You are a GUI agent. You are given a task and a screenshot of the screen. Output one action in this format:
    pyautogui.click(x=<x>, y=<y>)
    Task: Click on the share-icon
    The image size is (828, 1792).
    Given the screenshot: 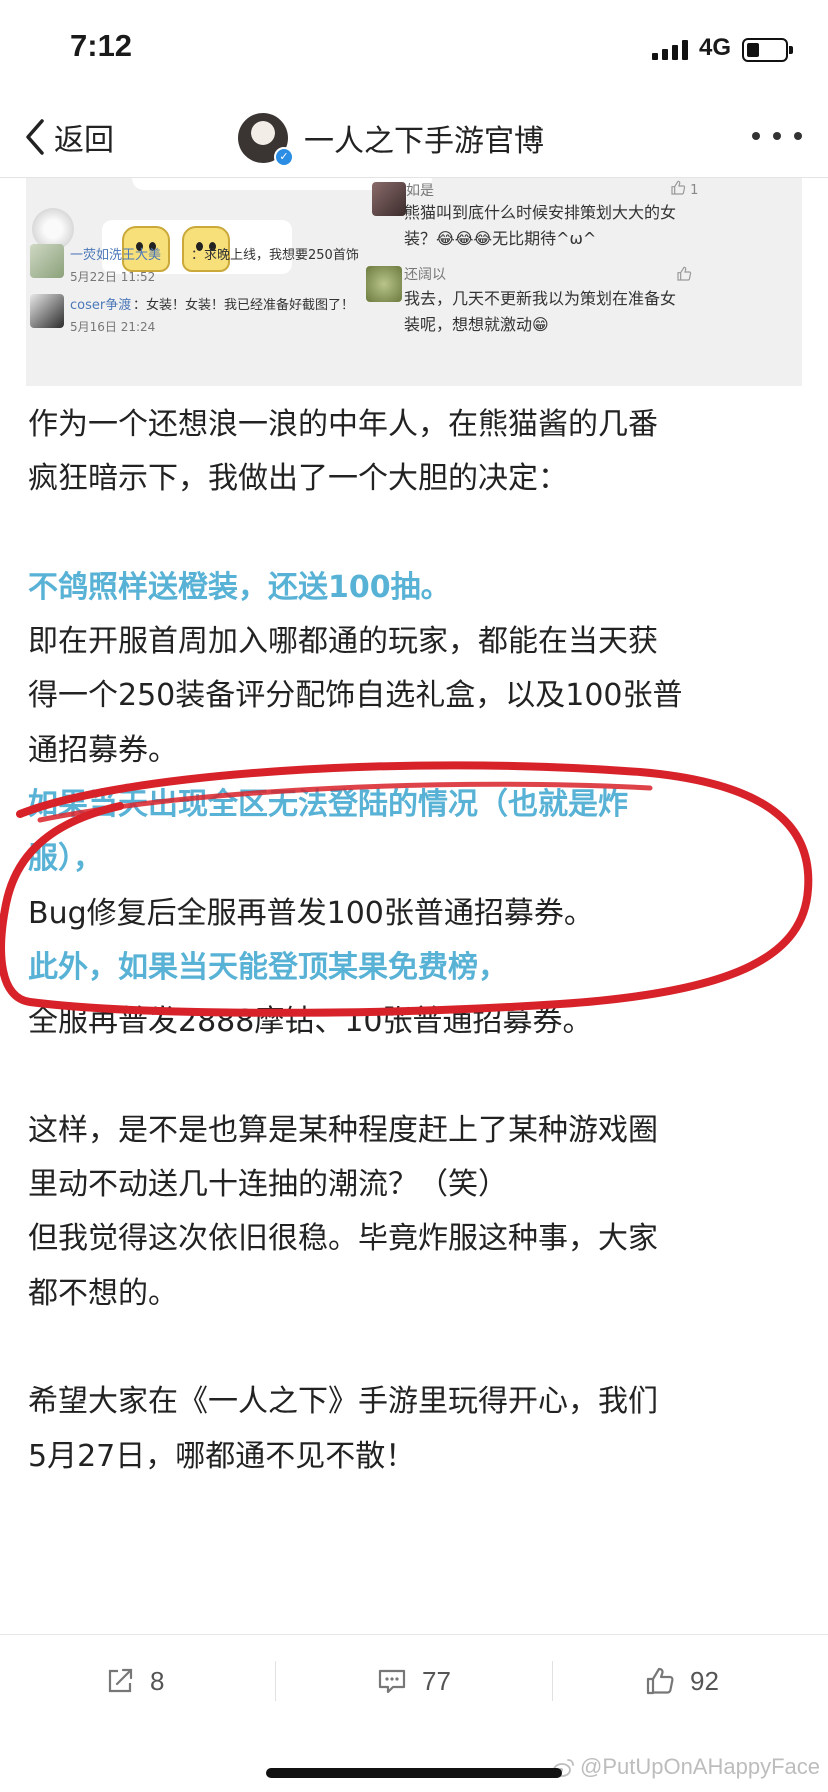 What is the action you would take?
    pyautogui.click(x=120, y=1680)
    